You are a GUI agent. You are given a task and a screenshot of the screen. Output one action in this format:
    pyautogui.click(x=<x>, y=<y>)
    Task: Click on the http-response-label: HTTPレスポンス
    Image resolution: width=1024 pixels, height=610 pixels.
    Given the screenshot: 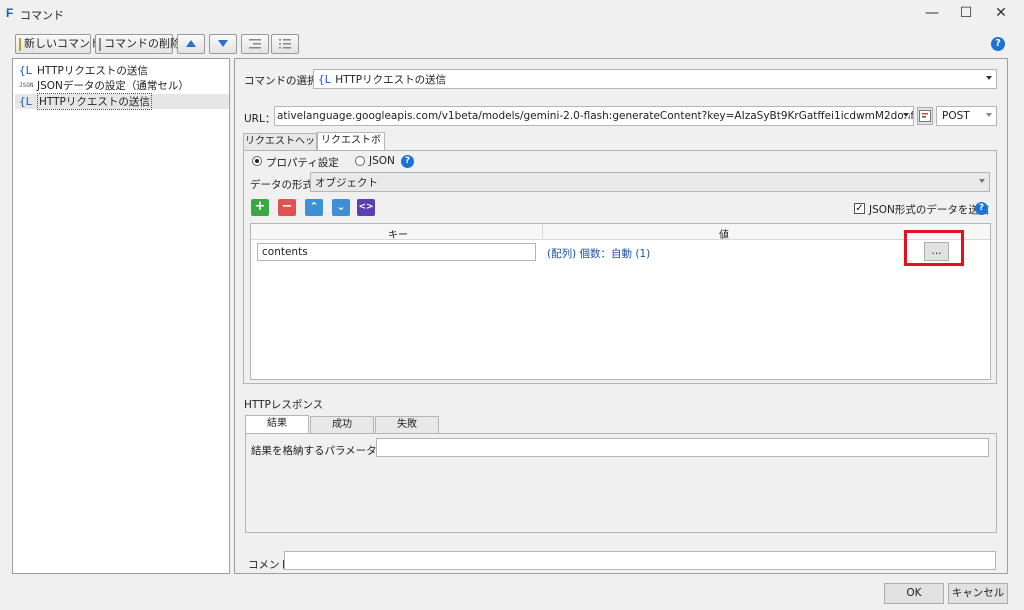 What is the action you would take?
    pyautogui.click(x=284, y=405)
    